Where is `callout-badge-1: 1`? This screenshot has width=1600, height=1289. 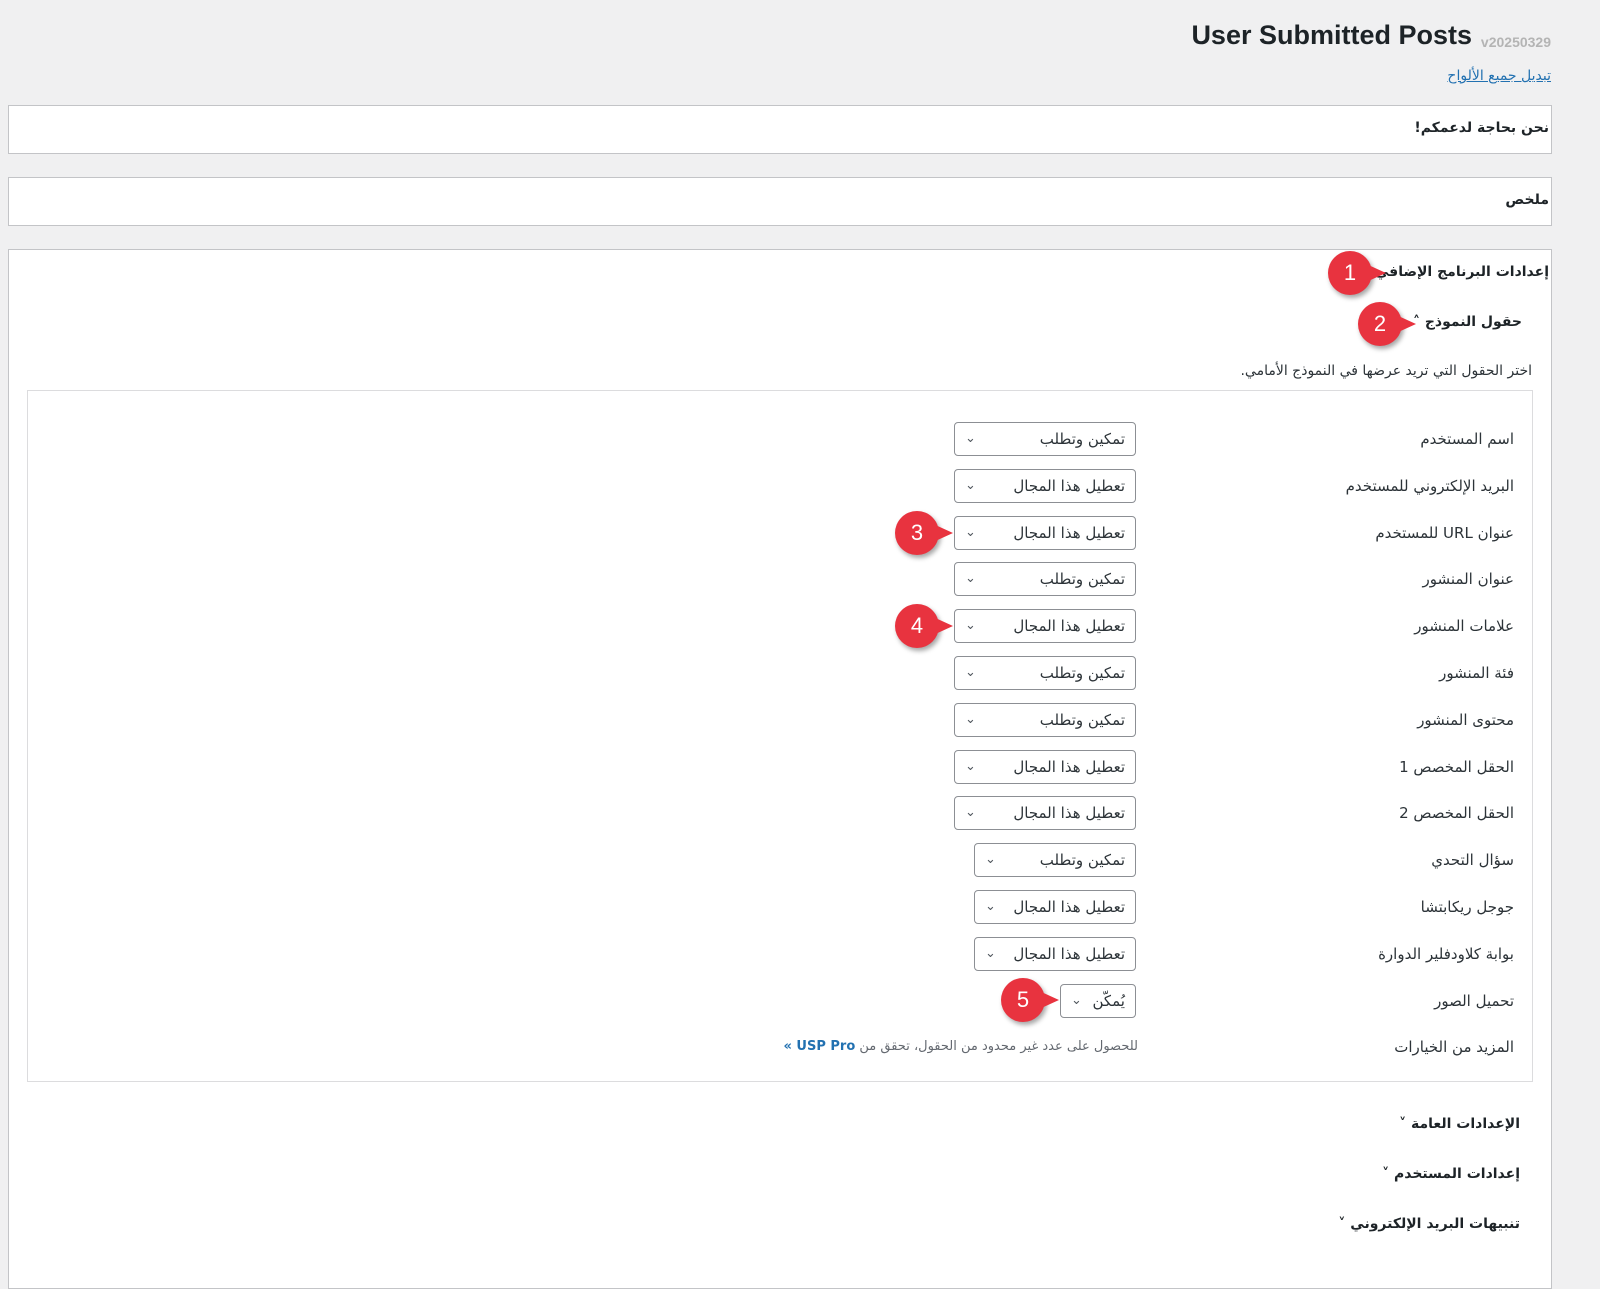
callout-badge-1: 1 is located at coordinates (1357, 273).